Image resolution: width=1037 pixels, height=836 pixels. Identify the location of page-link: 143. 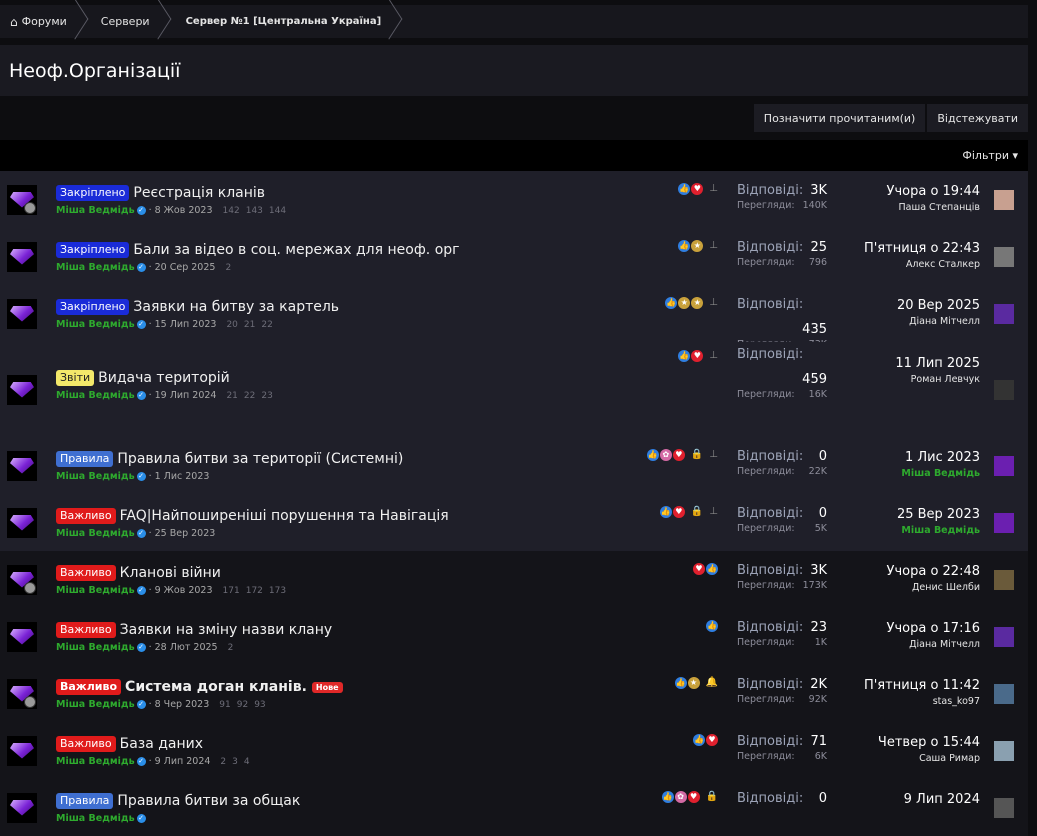
(254, 211).